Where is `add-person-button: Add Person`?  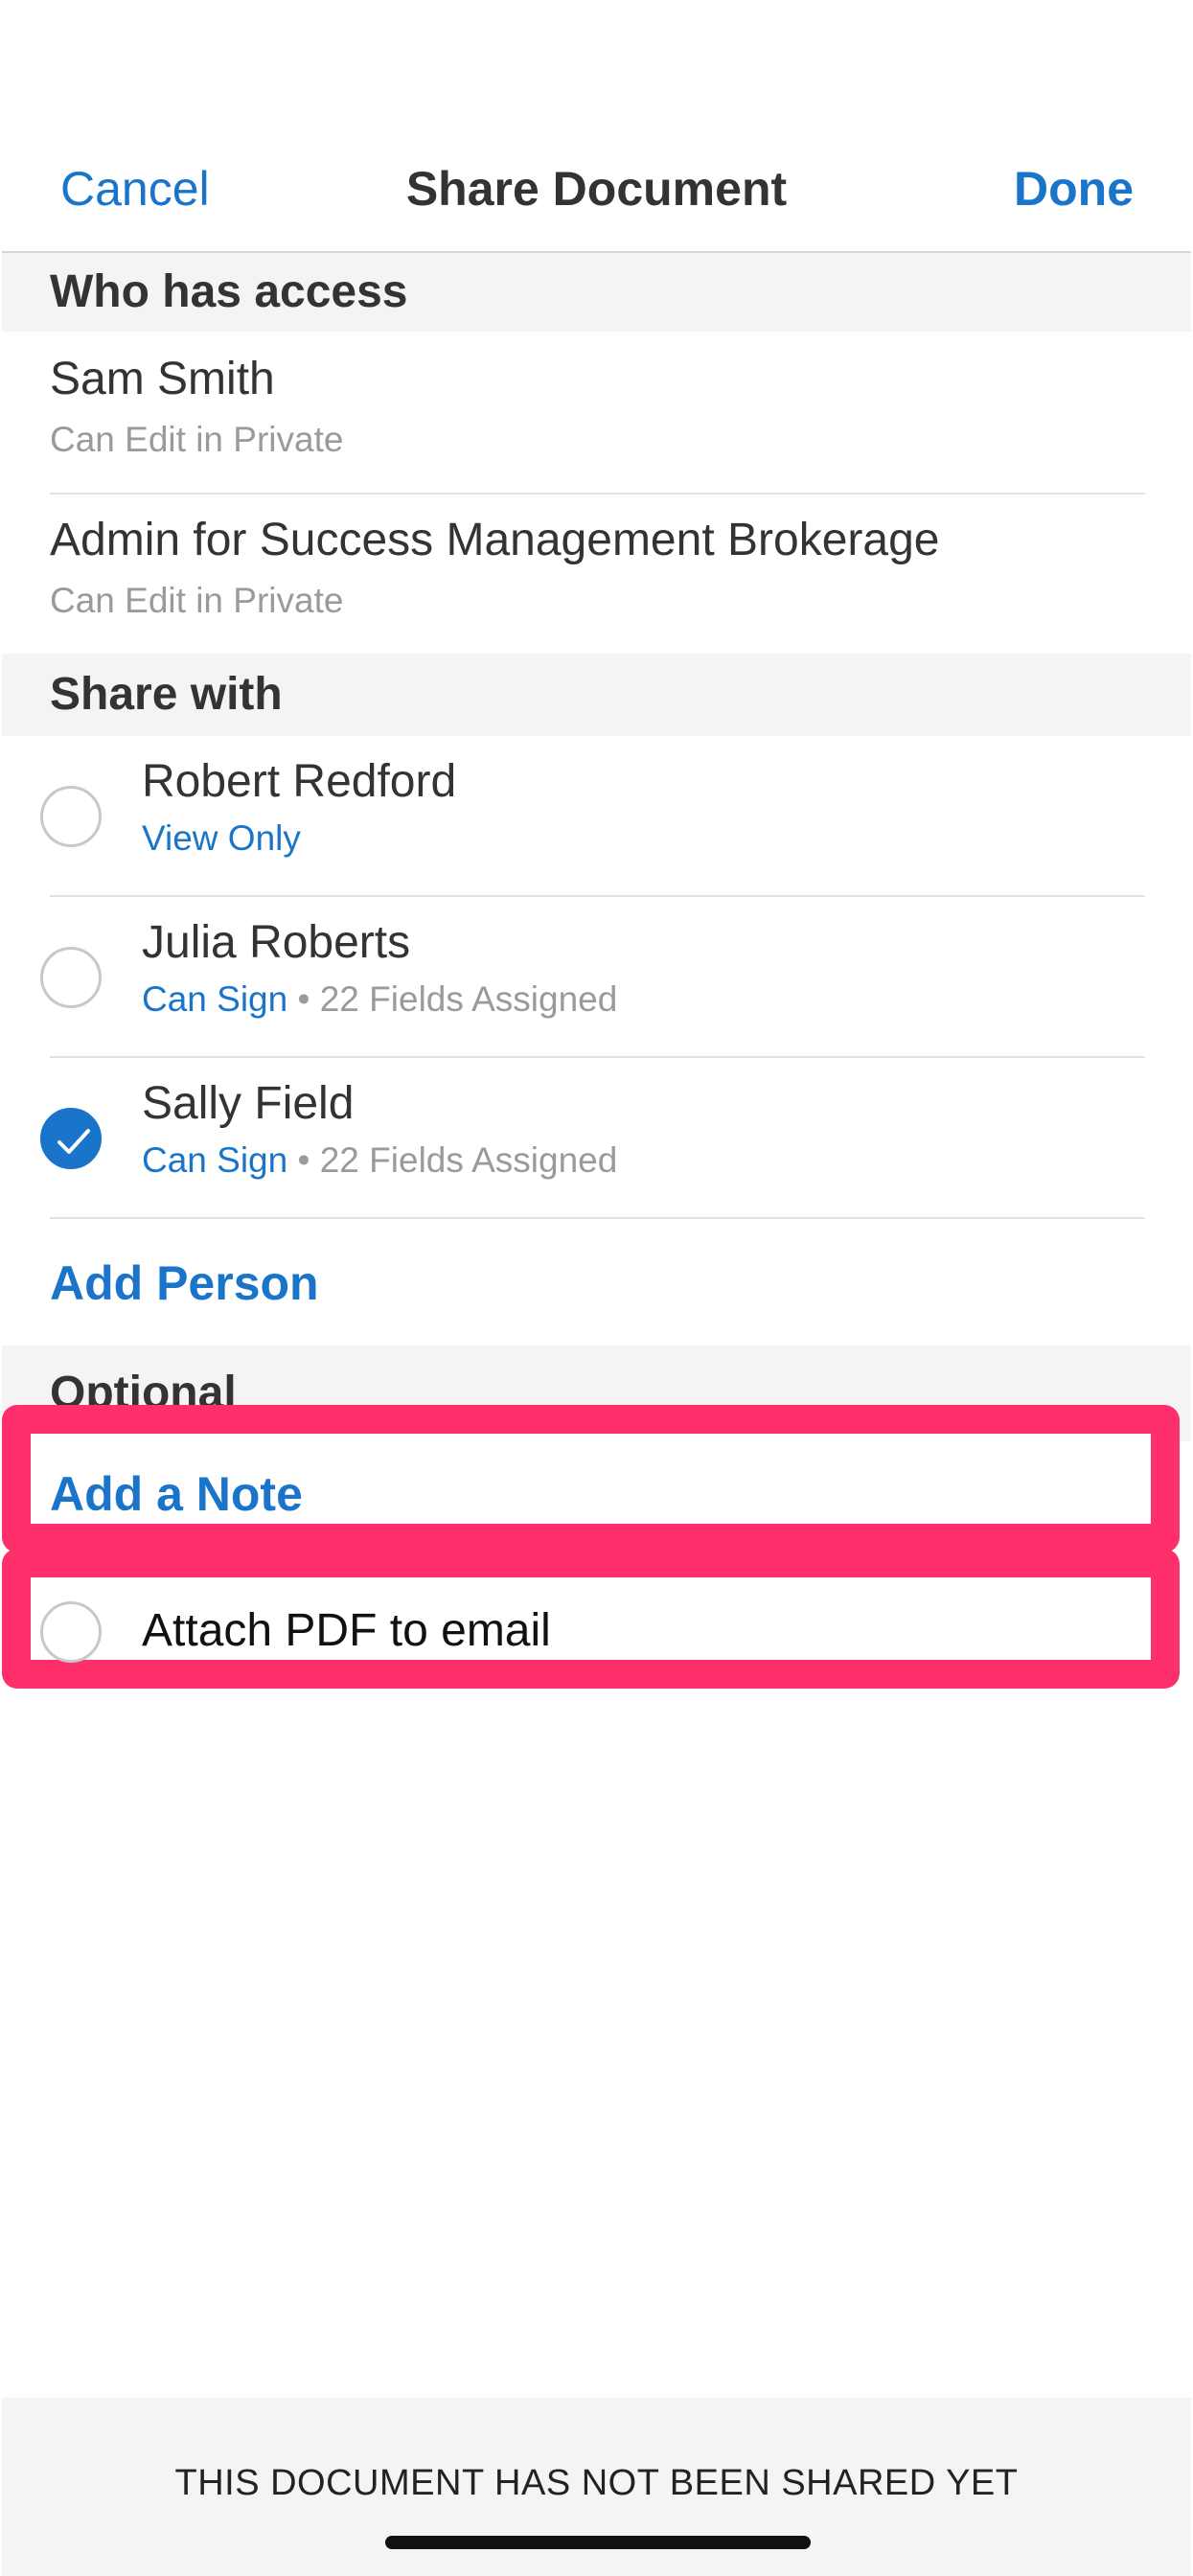 add-person-button: Add Person is located at coordinates (184, 1283).